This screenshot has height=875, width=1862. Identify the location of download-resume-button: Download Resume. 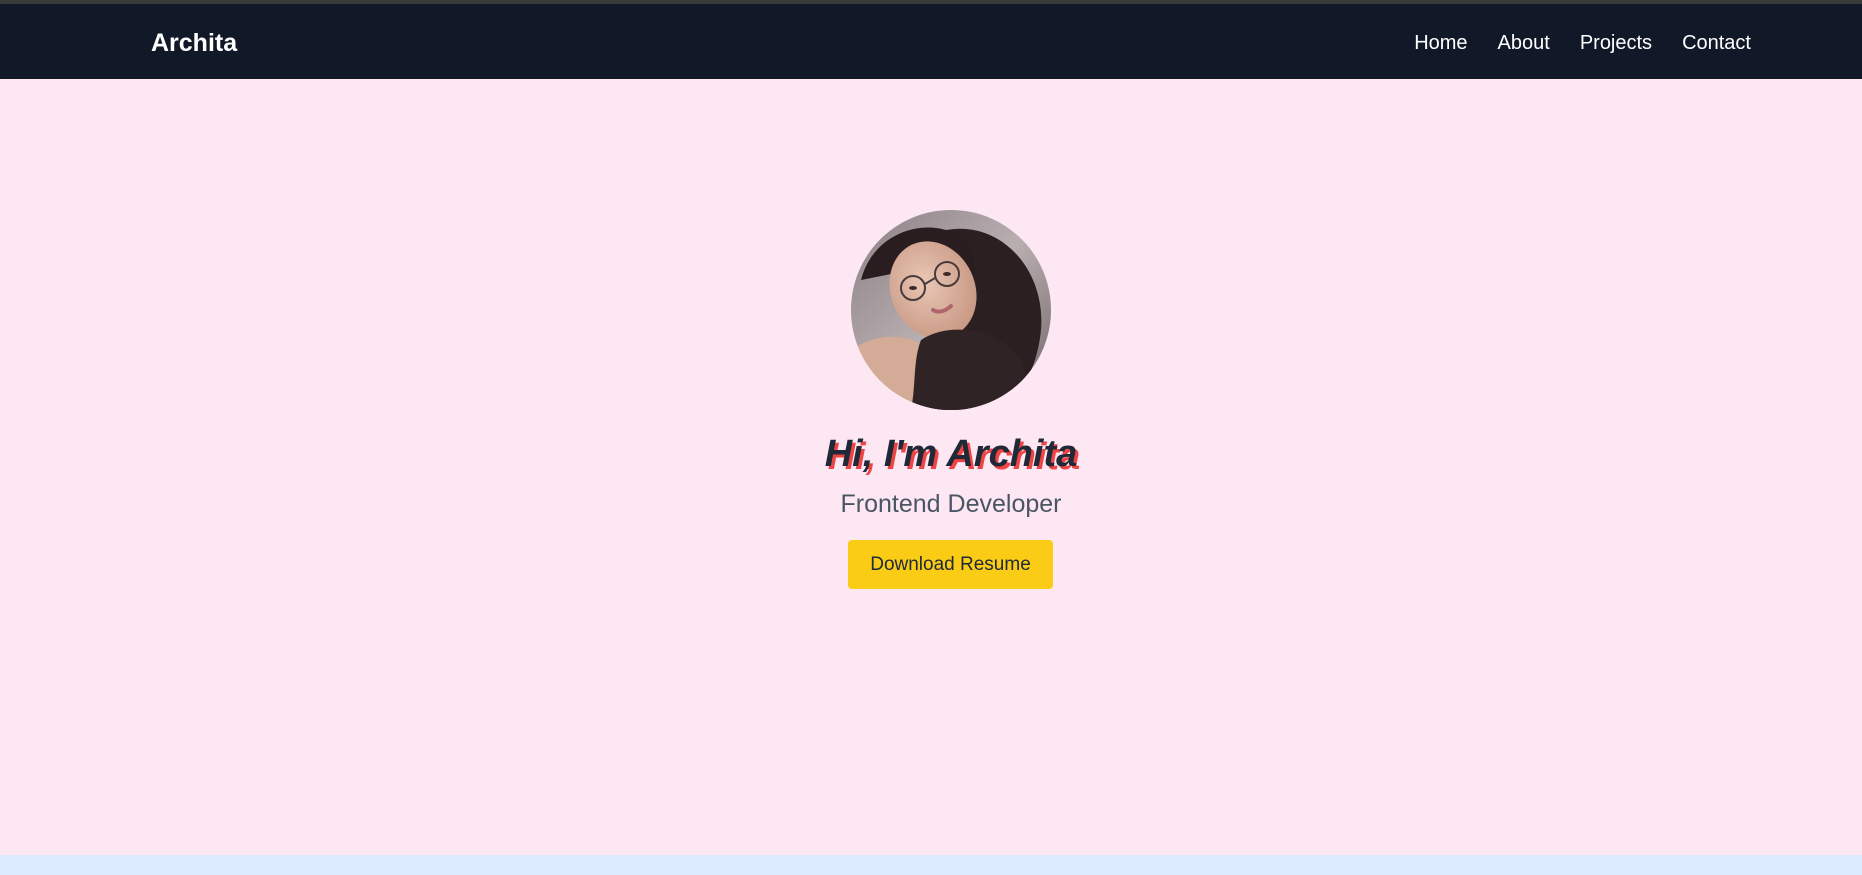
(950, 564).